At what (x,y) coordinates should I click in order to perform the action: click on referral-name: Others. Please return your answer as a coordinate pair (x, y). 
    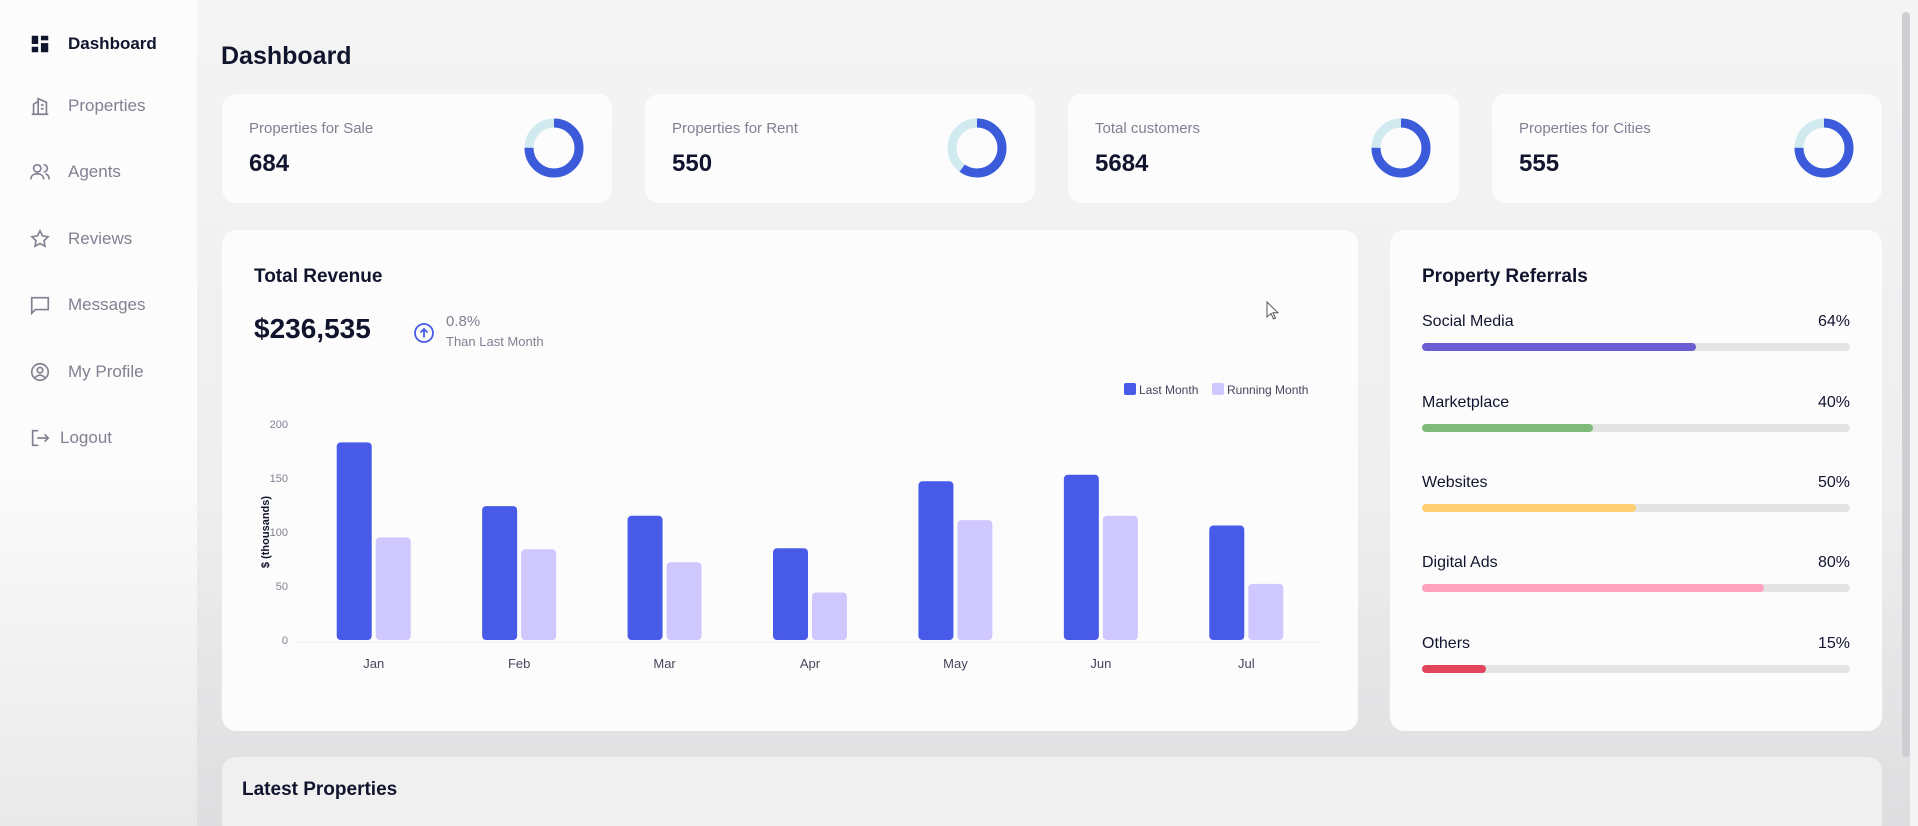
    Looking at the image, I should click on (1446, 643).